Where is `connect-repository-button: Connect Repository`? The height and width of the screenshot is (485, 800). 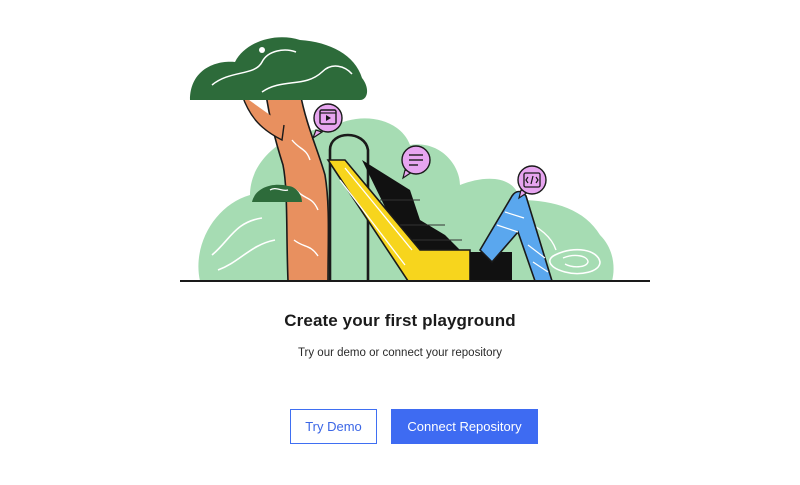
connect-repository-button: Connect Repository is located at coordinates (464, 426).